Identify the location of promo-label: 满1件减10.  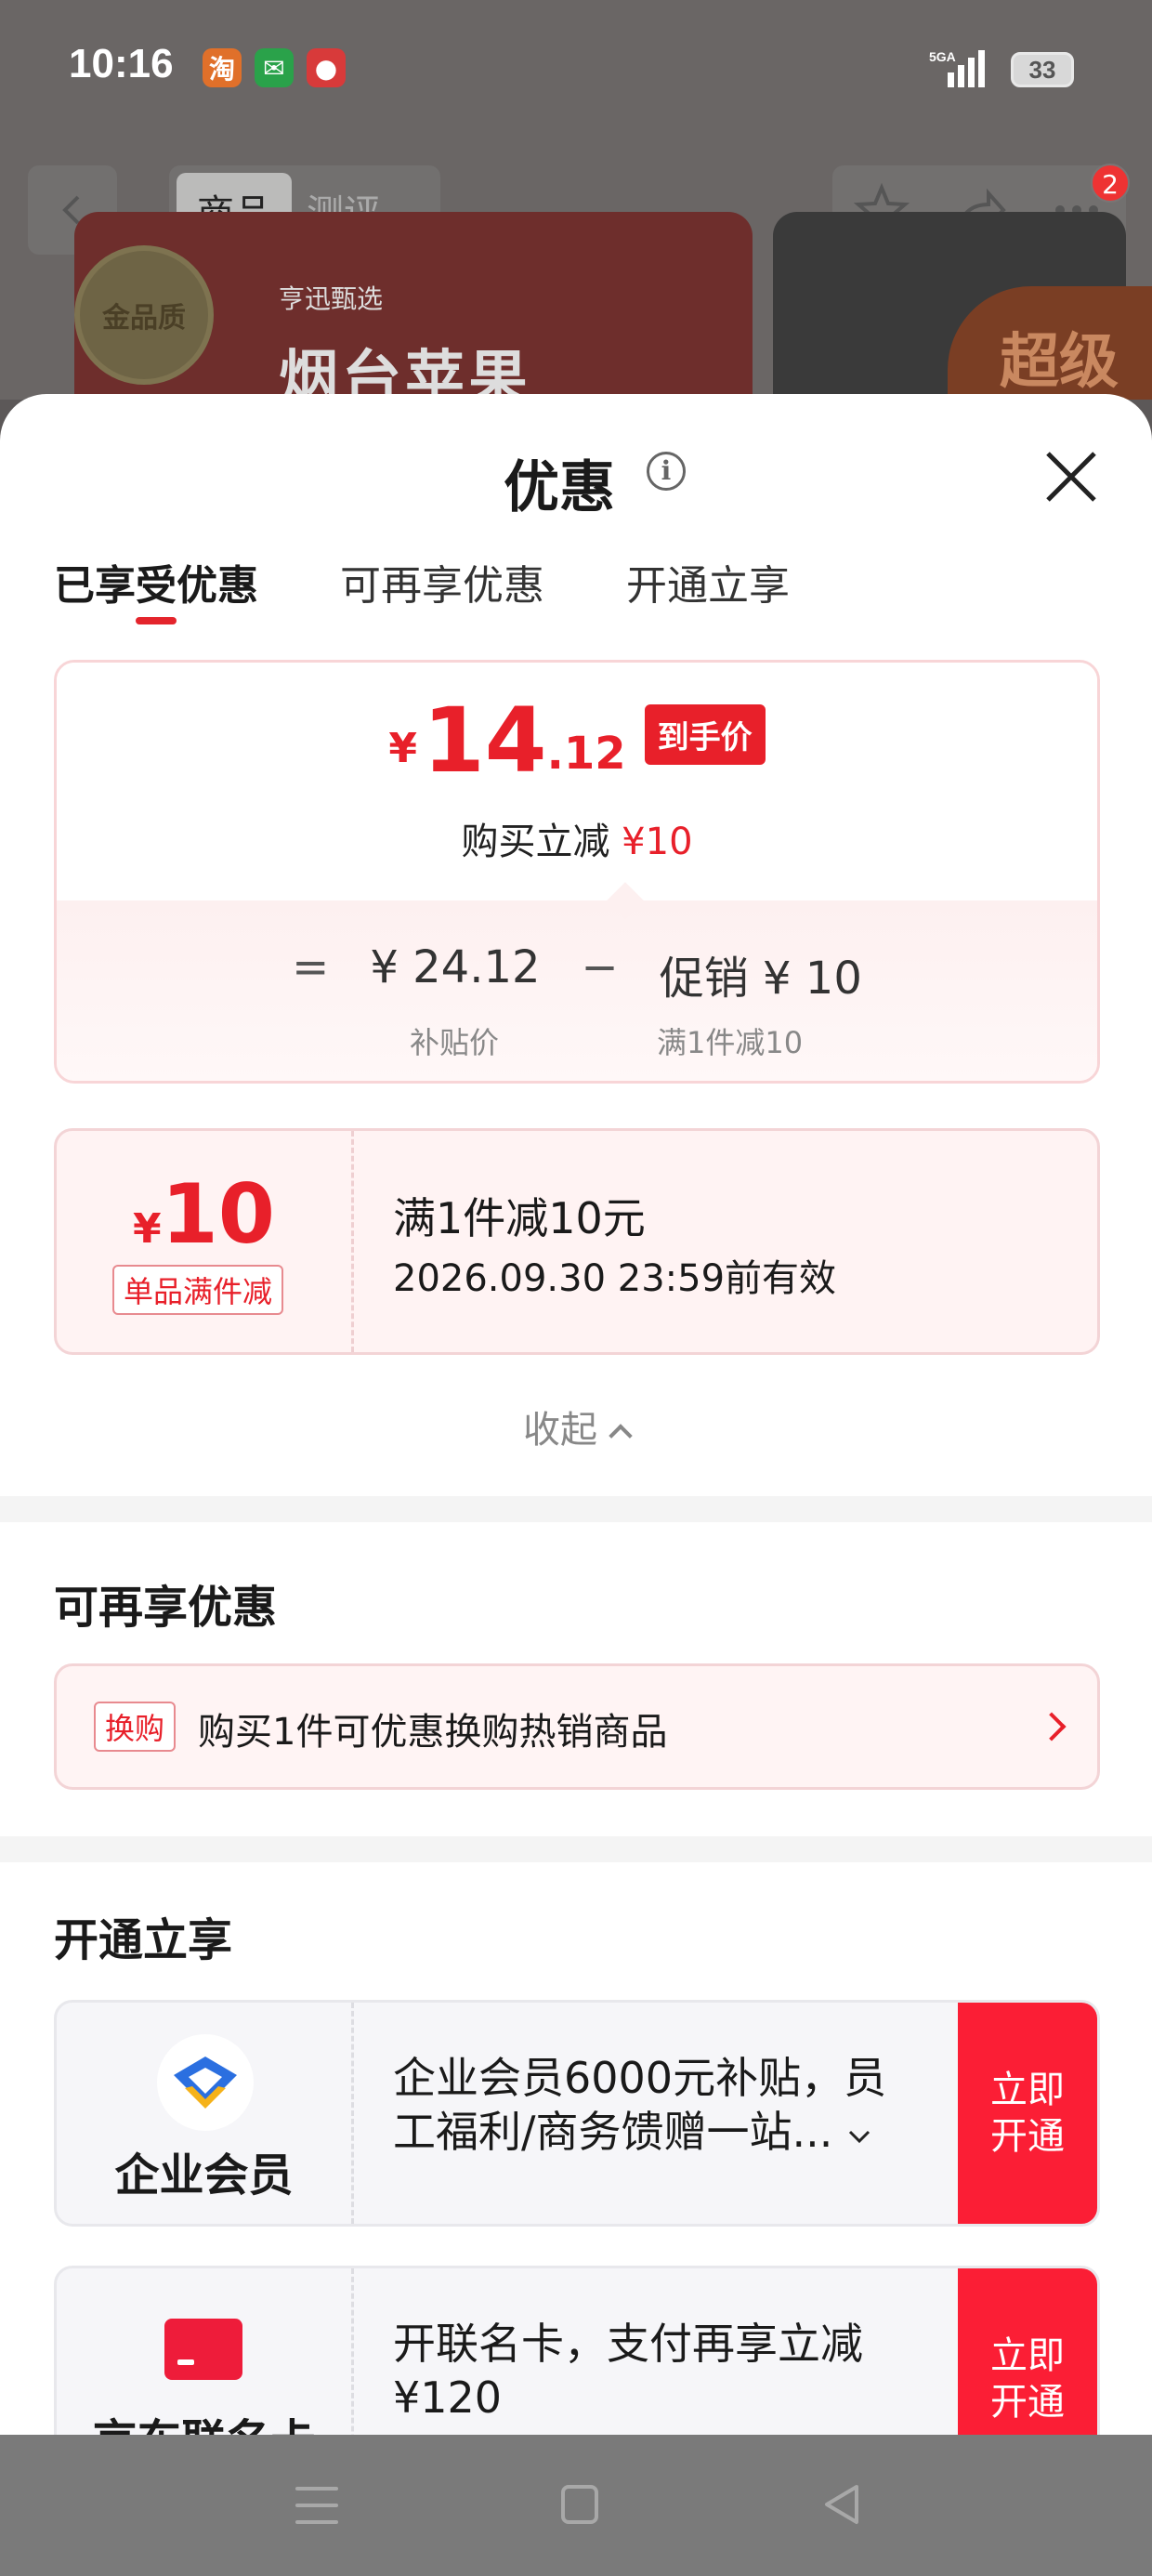
(730, 1042).